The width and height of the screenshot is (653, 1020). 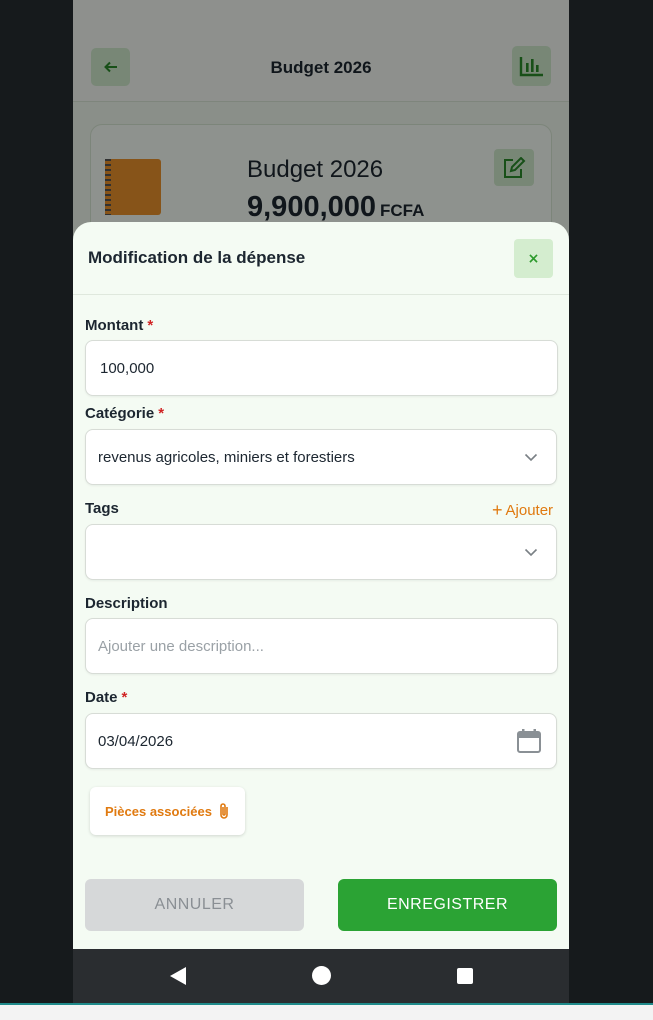 What do you see at coordinates (529, 510) in the screenshot?
I see `add-tag-label: Ajouter` at bounding box center [529, 510].